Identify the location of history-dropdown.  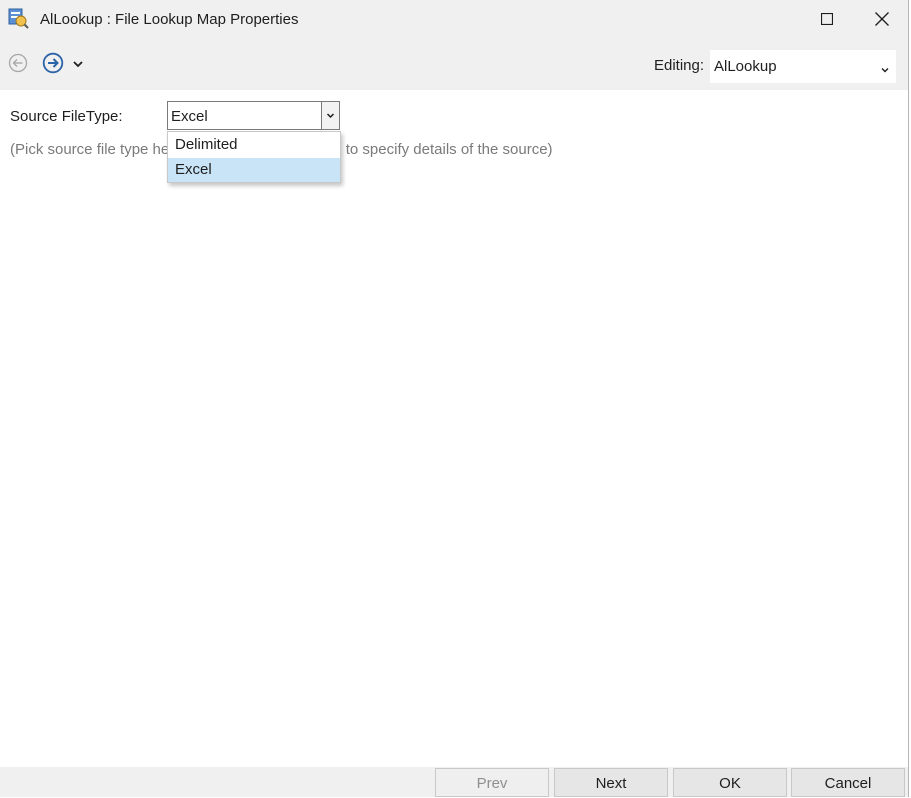
(78, 63).